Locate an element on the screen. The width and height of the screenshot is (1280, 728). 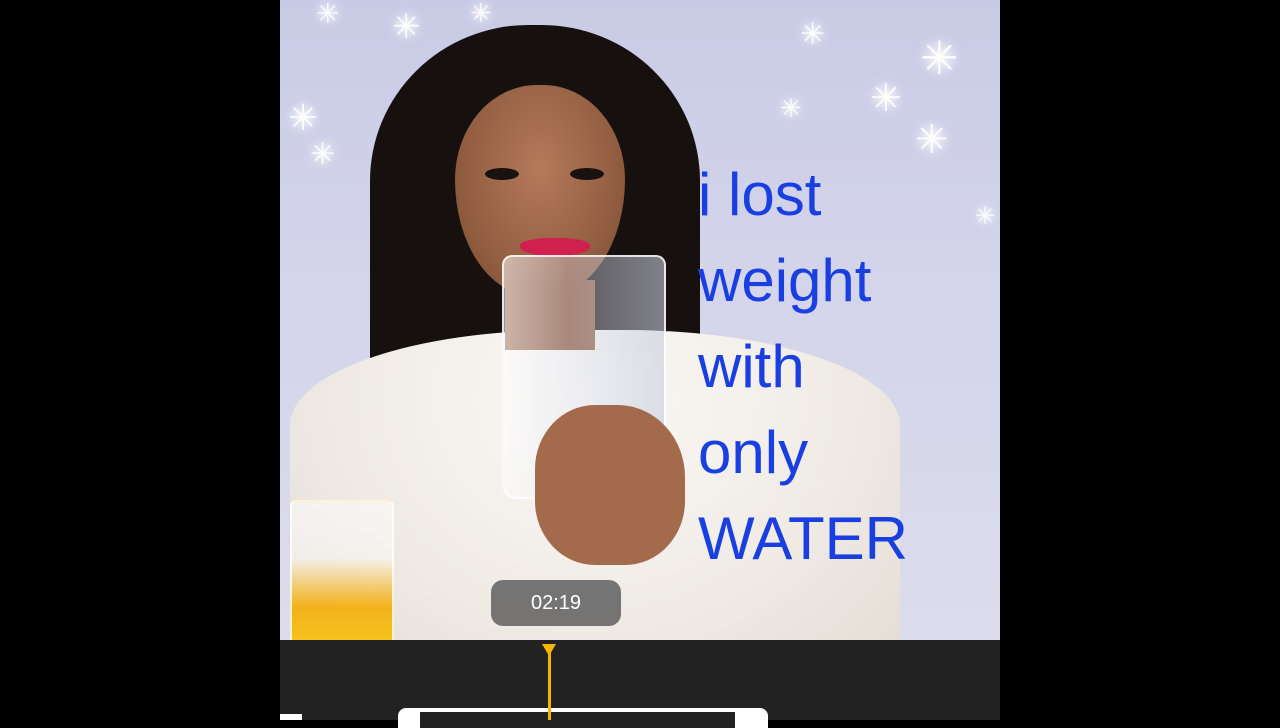
person-eye-right is located at coordinates (587, 174).